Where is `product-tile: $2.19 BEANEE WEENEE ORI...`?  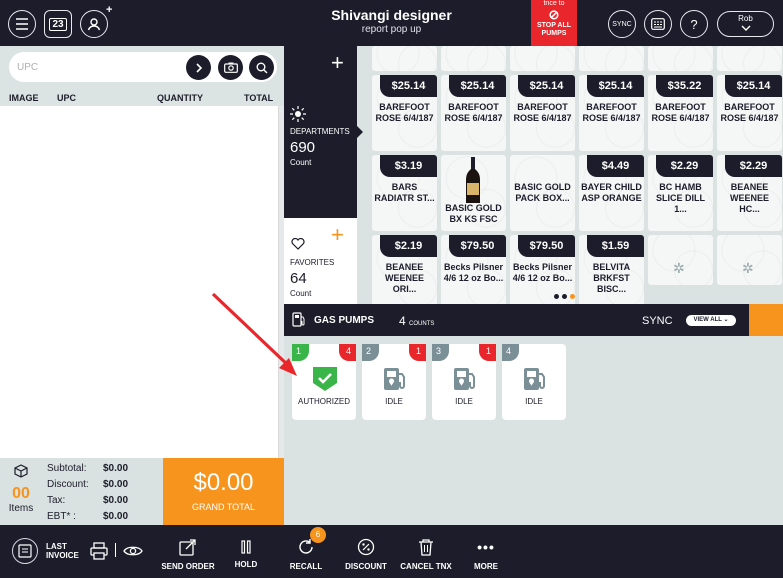 product-tile: $2.19 BEANEE WEENEE ORI... is located at coordinates (404, 273).